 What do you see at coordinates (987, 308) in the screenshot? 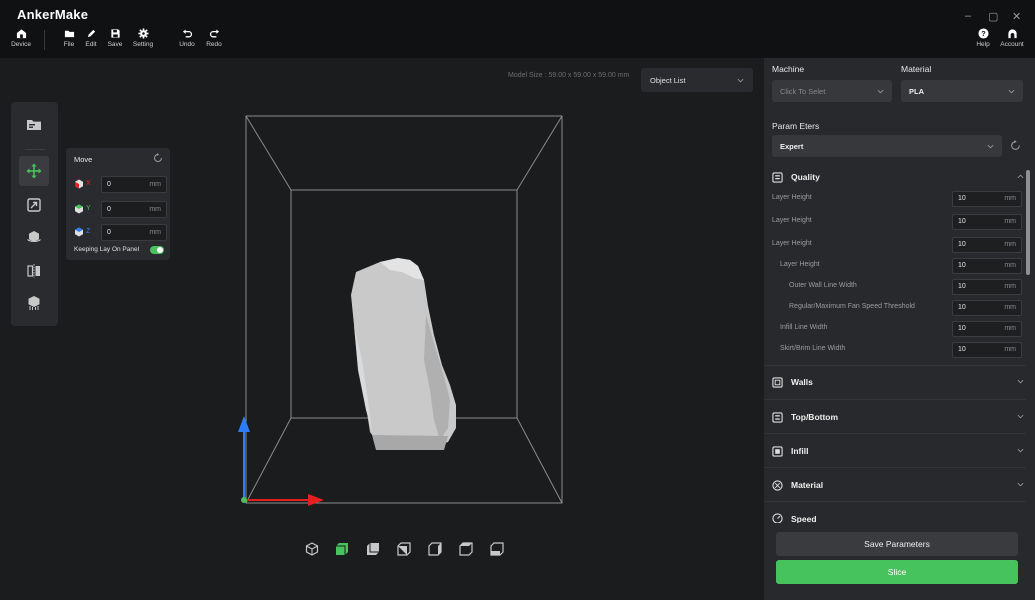
I see `param-fan-speed-threshold-input: 10 mm` at bounding box center [987, 308].